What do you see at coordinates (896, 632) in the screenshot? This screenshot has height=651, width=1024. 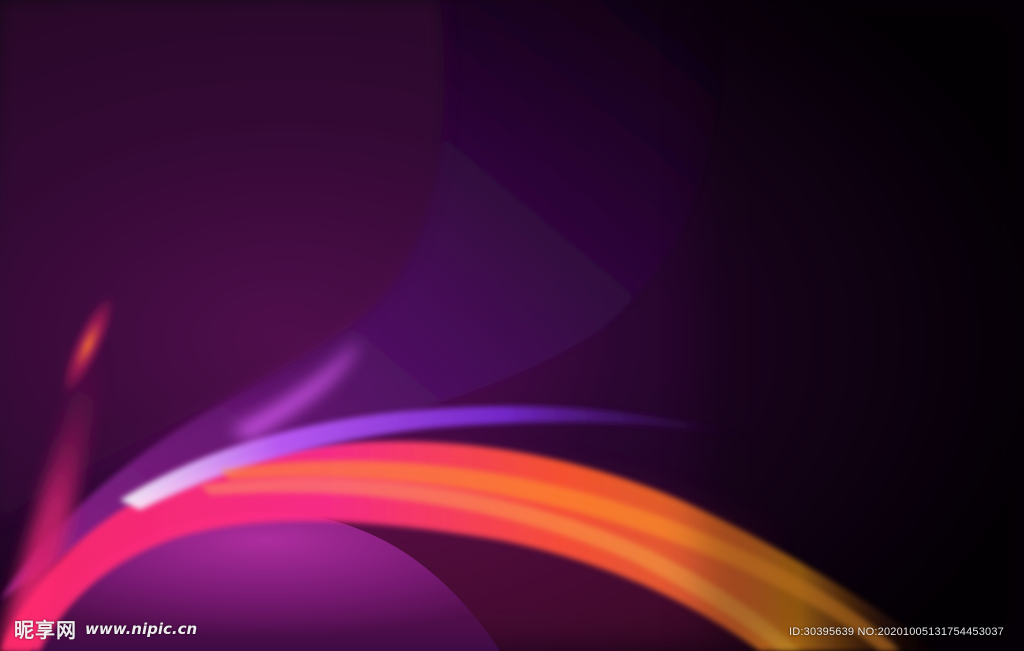 I see `image-id-label: ID:30395639 NO:20201005131754453037` at bounding box center [896, 632].